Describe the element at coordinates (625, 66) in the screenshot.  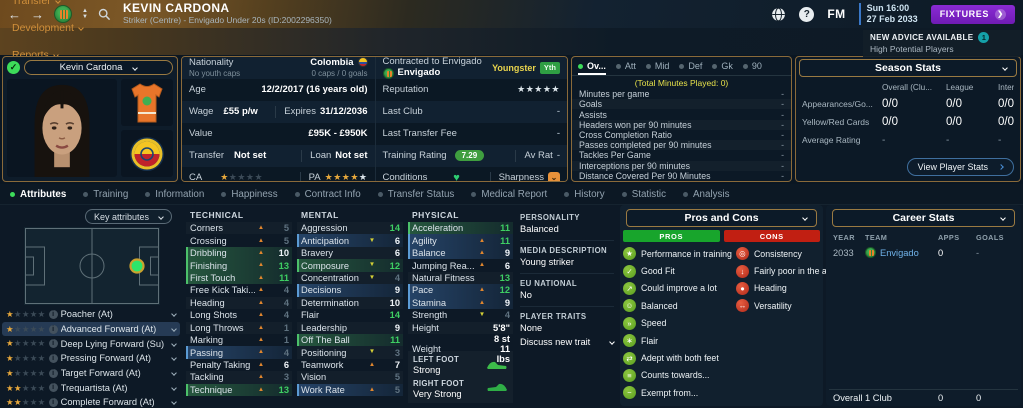
I see `stats-tab: Att` at that location.